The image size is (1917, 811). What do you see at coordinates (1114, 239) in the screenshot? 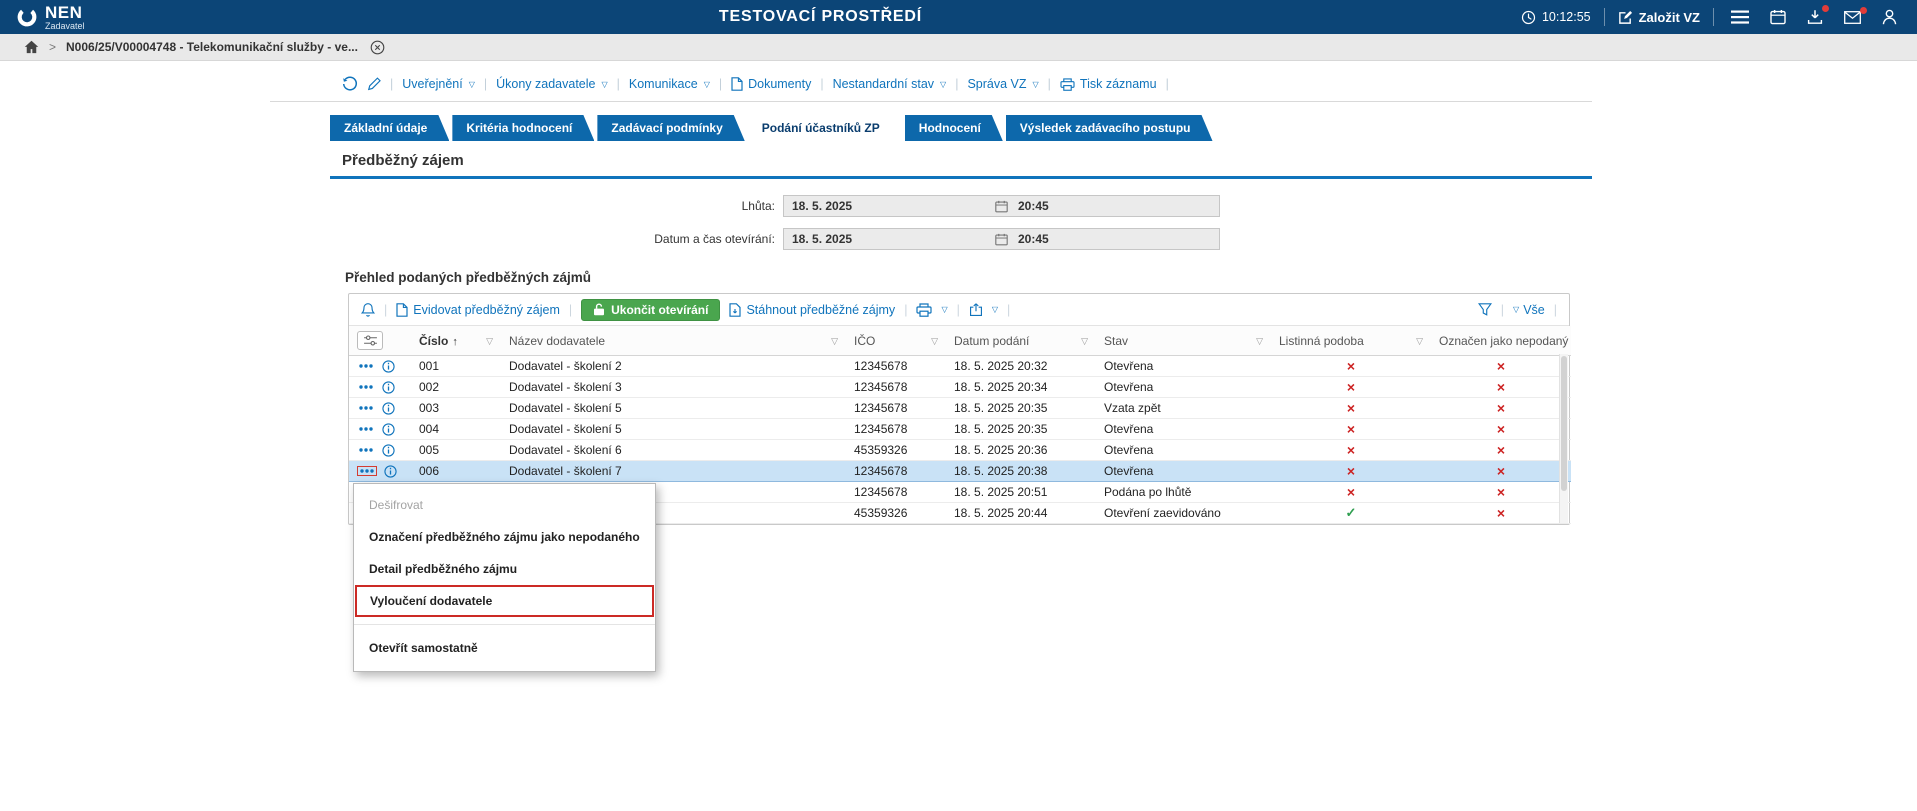
I see `otevirani-time-value: 20:45` at bounding box center [1114, 239].